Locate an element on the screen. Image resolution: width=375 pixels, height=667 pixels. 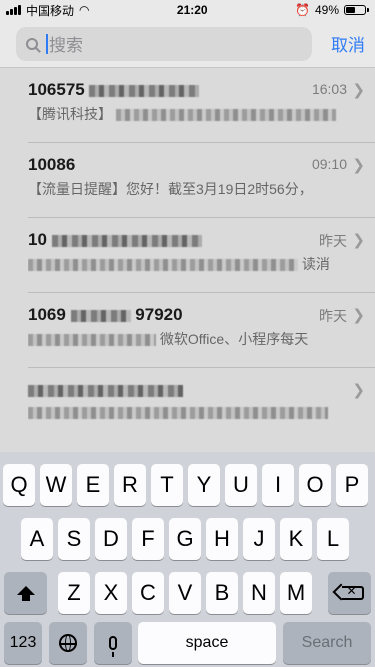
globe-icon is located at coordinates (68, 643).